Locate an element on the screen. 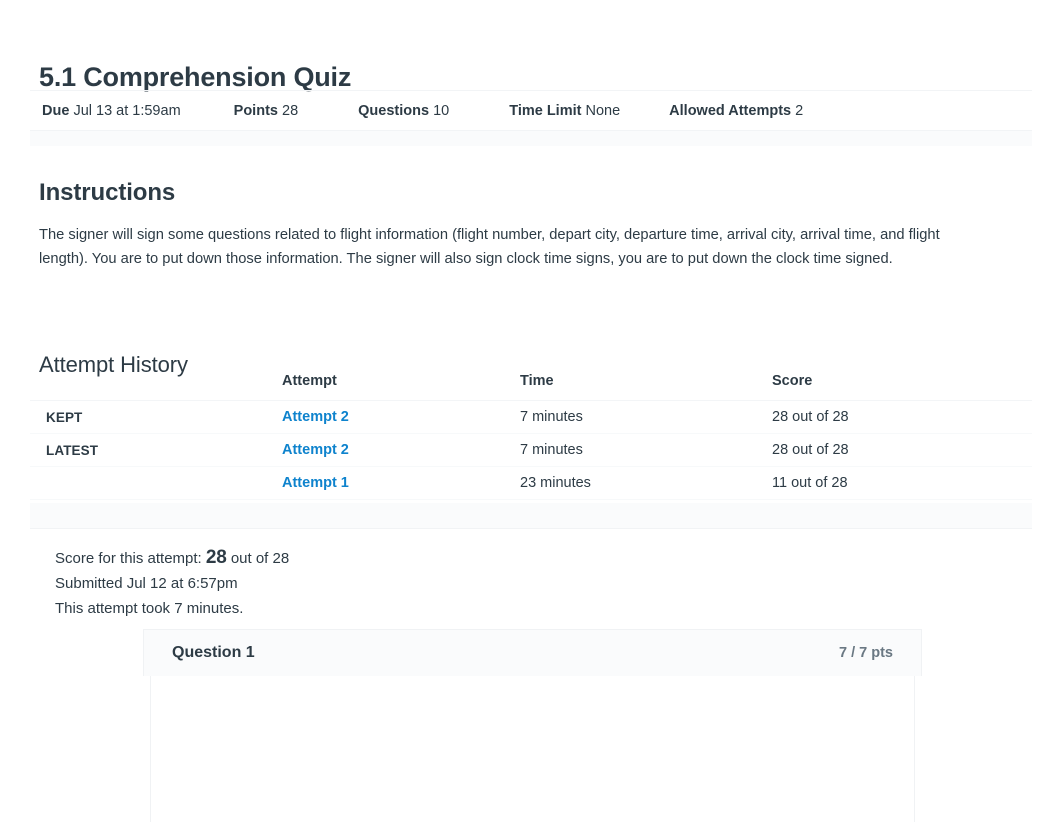 Image resolution: width=1062 pixels, height=822 pixels. table-row: Attempt 1 23 minutes 11 out of 28 is located at coordinates (531, 483).